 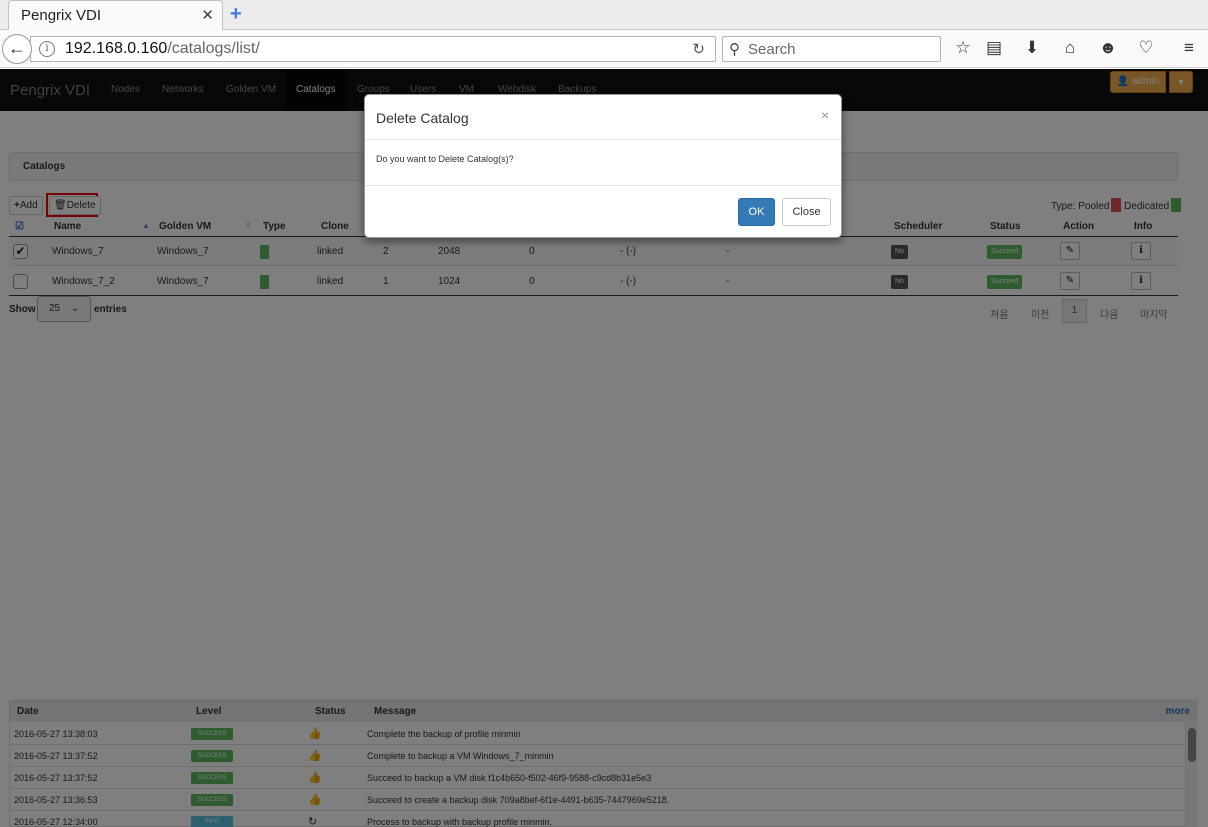 What do you see at coordinates (236, 14) in the screenshot?
I see `new-tab-icon: +` at bounding box center [236, 14].